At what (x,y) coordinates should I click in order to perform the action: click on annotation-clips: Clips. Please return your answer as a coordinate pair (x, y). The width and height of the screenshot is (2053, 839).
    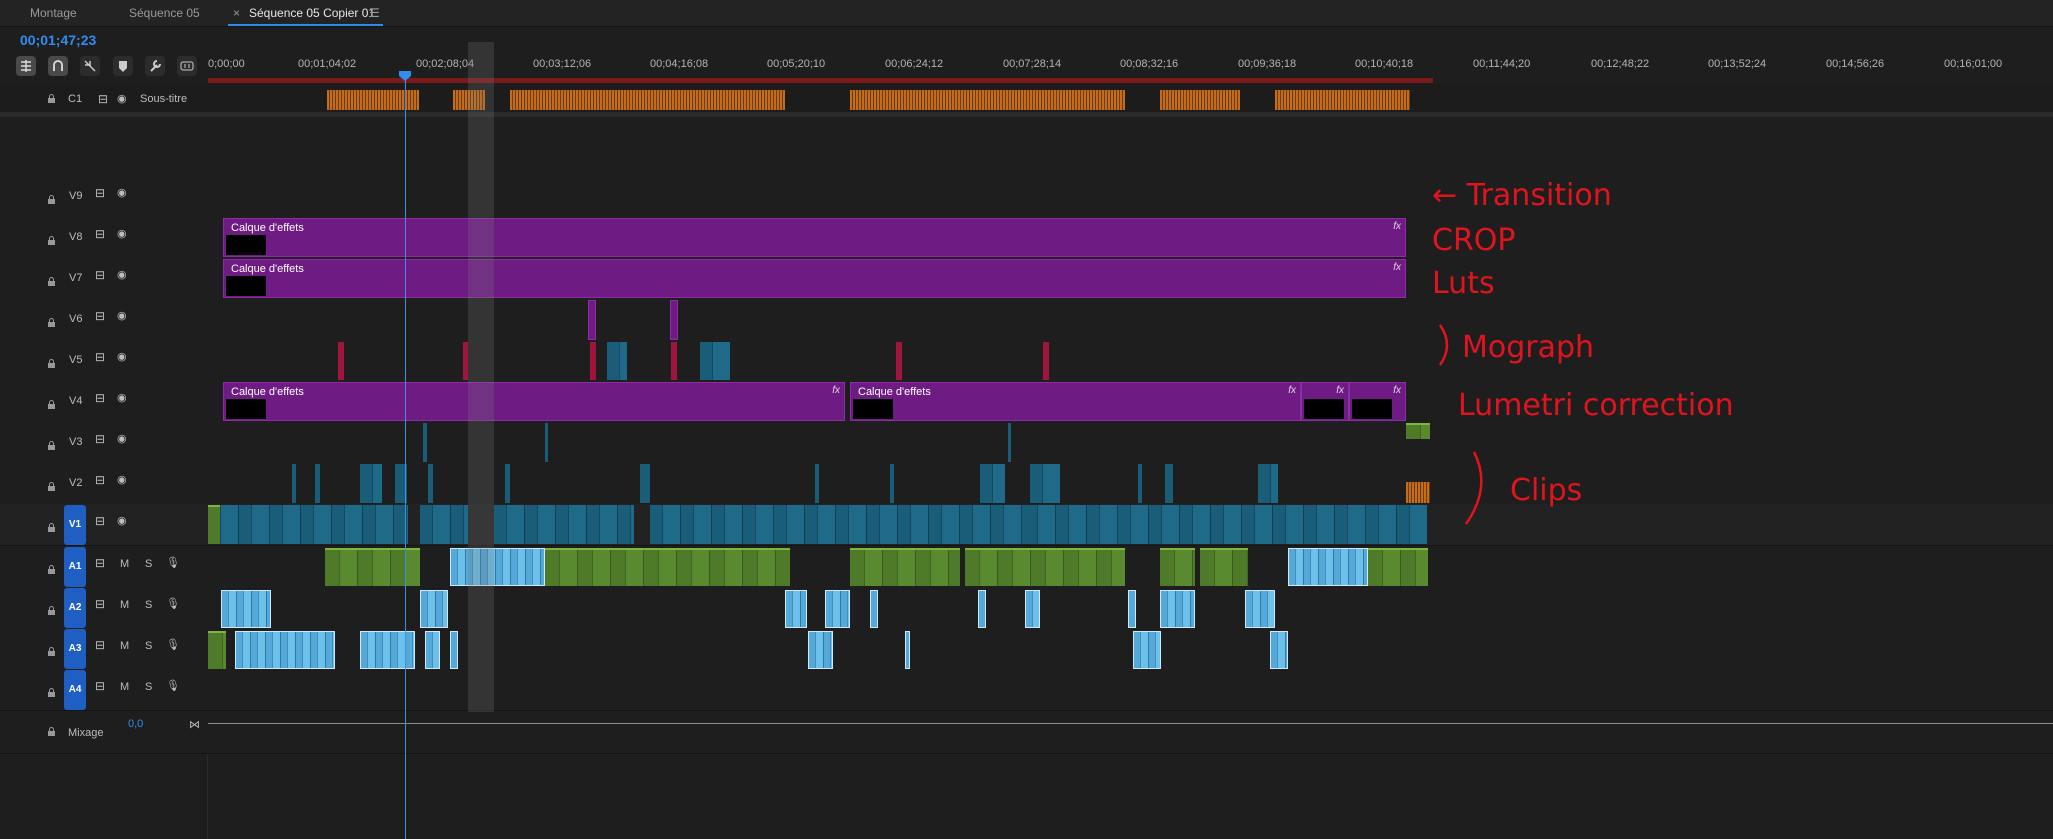
    Looking at the image, I should click on (1546, 490).